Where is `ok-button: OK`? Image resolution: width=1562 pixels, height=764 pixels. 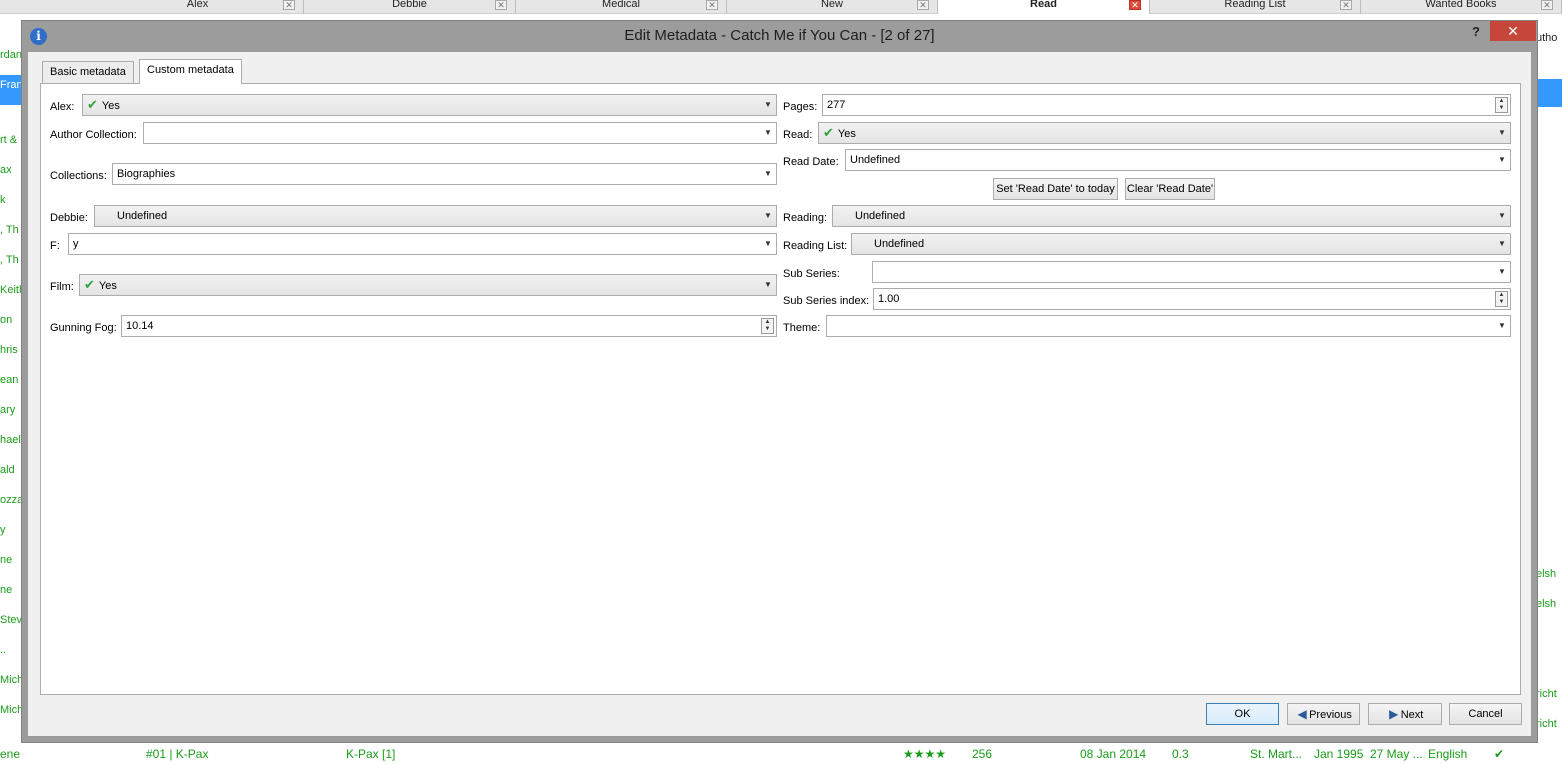
ok-button: OK is located at coordinates (1242, 714).